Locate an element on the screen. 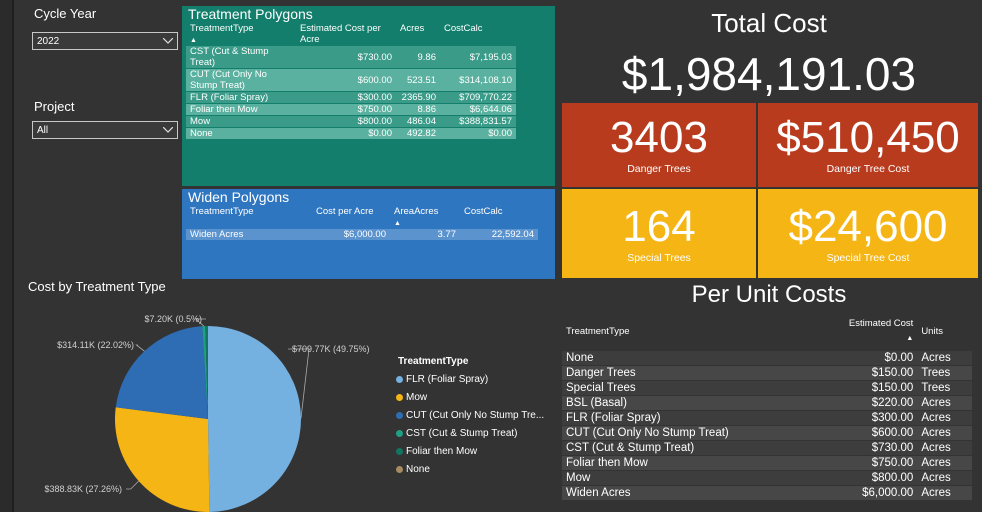  danger-trees-value: 3403 is located at coordinates (659, 137).